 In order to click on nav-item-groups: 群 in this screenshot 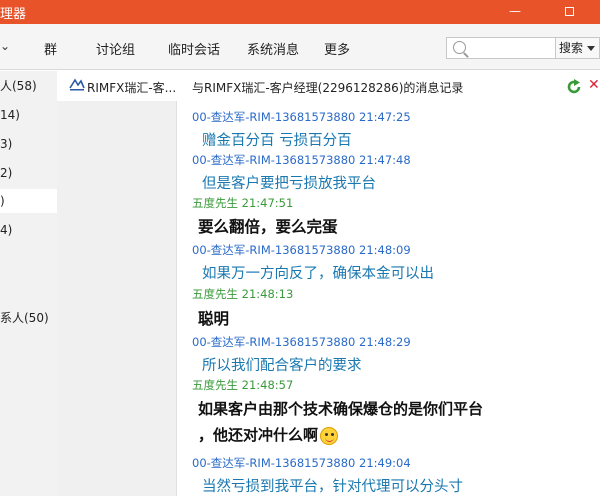, I will do `click(50, 48)`.